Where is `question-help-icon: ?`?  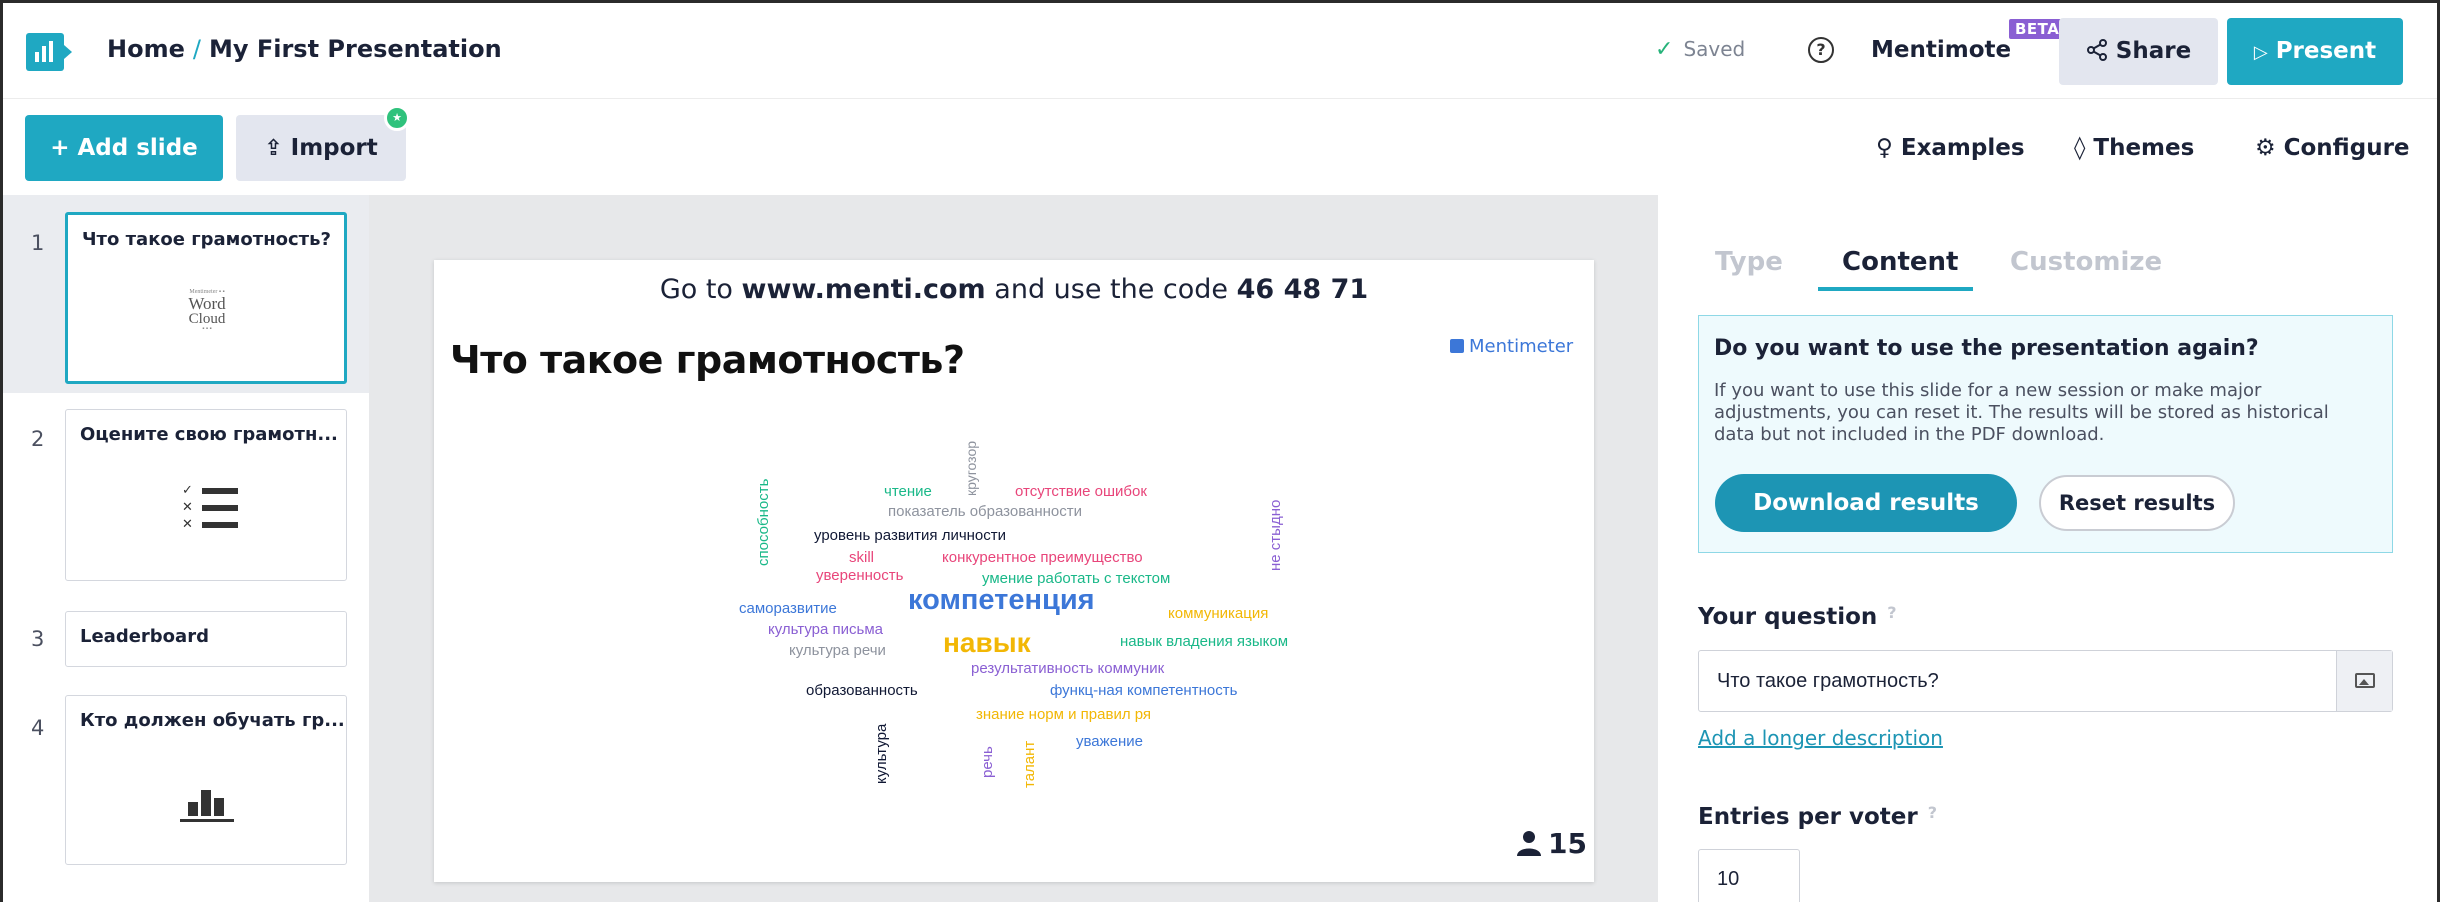
question-help-icon: ? is located at coordinates (1891, 612).